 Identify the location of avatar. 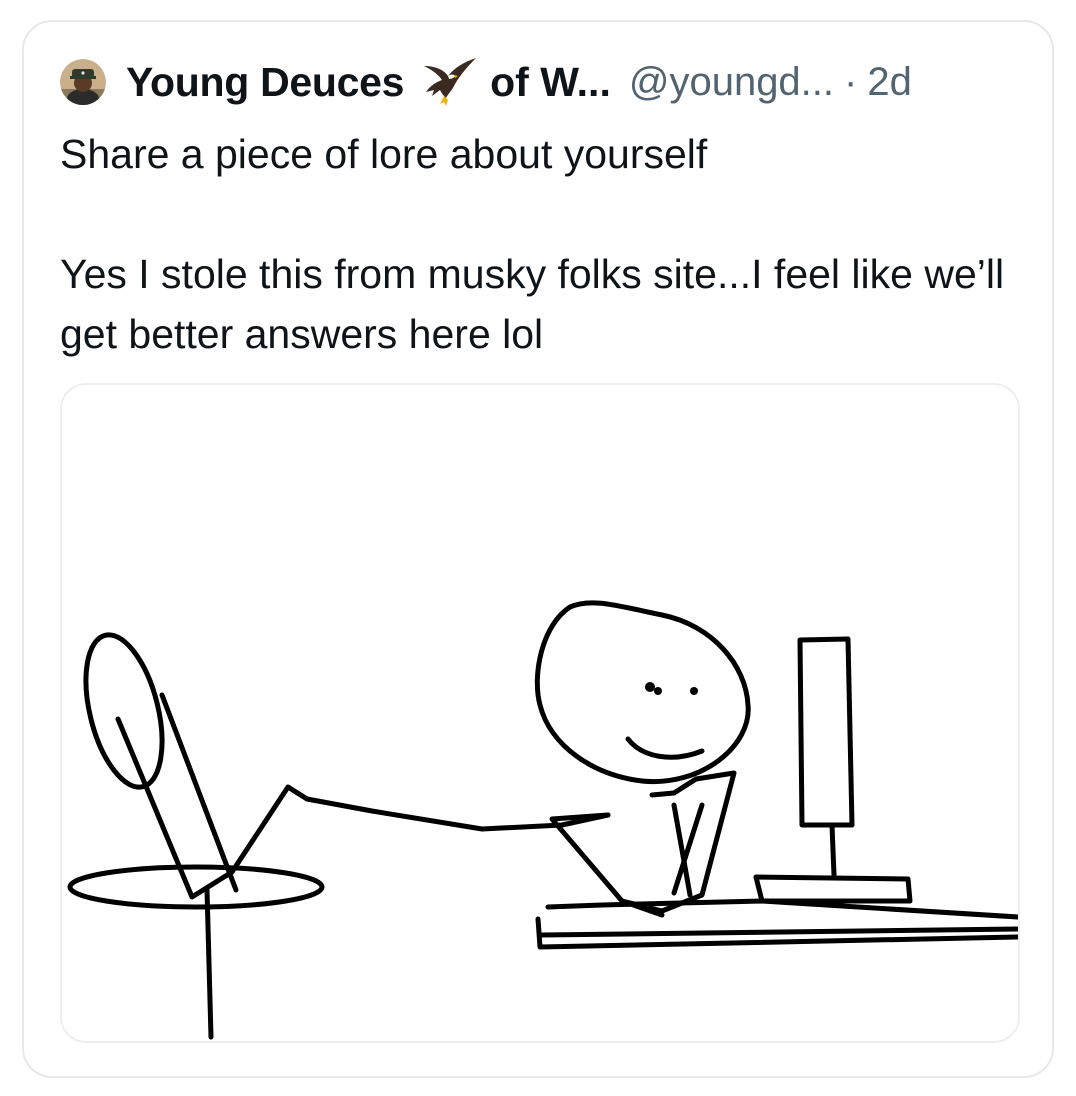
(83, 82).